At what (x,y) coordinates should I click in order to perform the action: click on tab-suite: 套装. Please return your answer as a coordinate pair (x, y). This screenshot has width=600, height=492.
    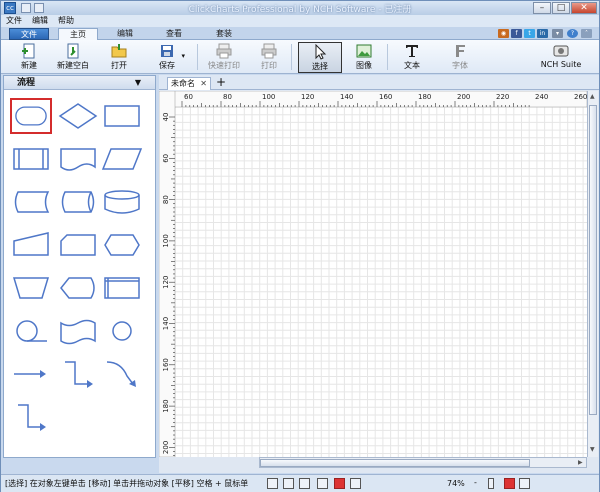
    Looking at the image, I should click on (224, 34).